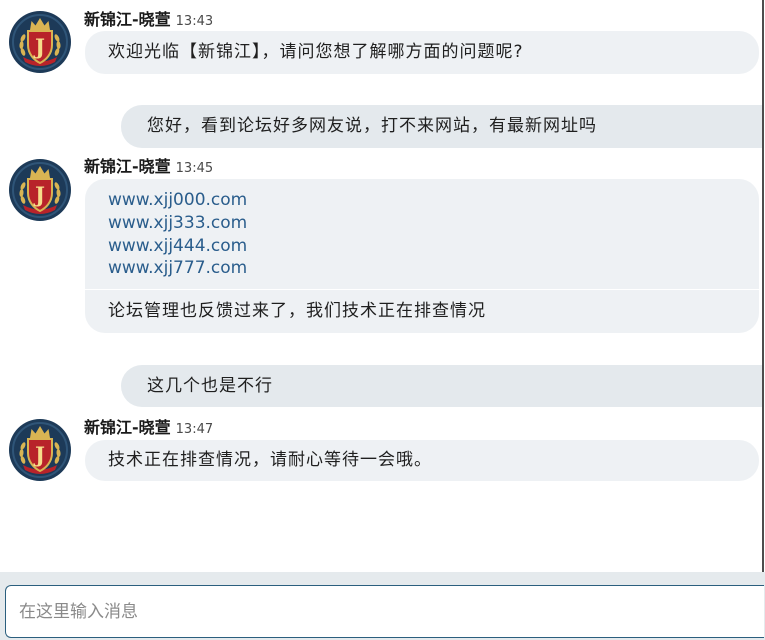 The height and width of the screenshot is (640, 765). Describe the element at coordinates (194, 21) in the screenshot. I see `message-time: 13:43` at that location.